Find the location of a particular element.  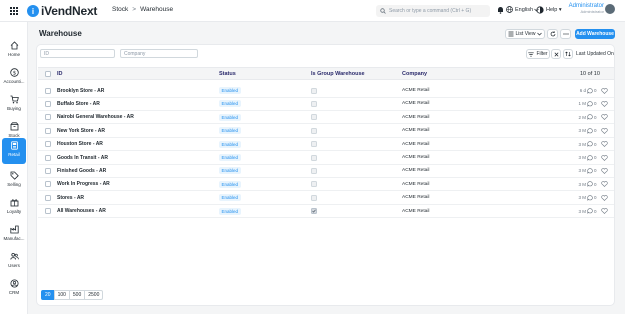

app-logo: i iVendNext is located at coordinates (62, 11).